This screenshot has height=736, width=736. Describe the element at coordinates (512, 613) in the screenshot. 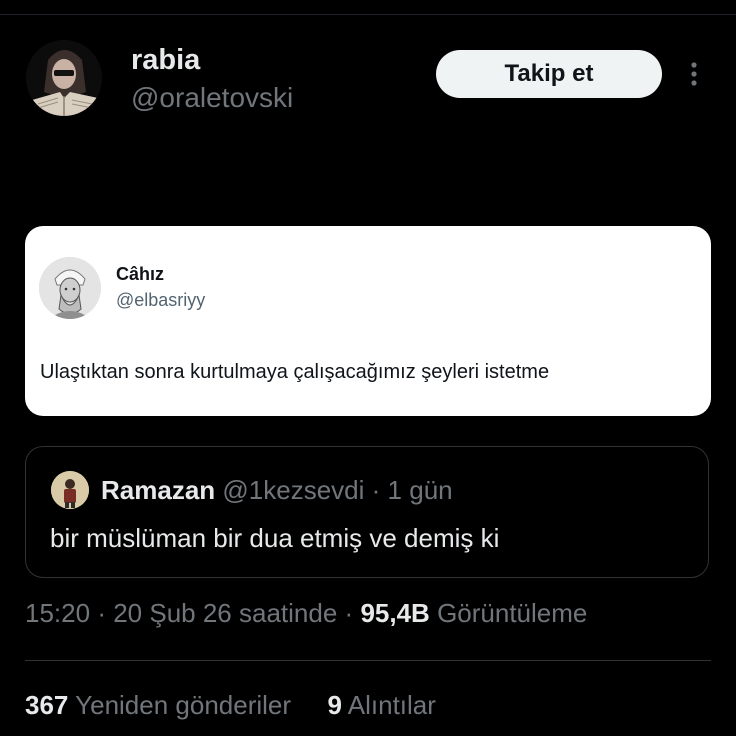

I see `views-label: Görüntüleme` at that location.